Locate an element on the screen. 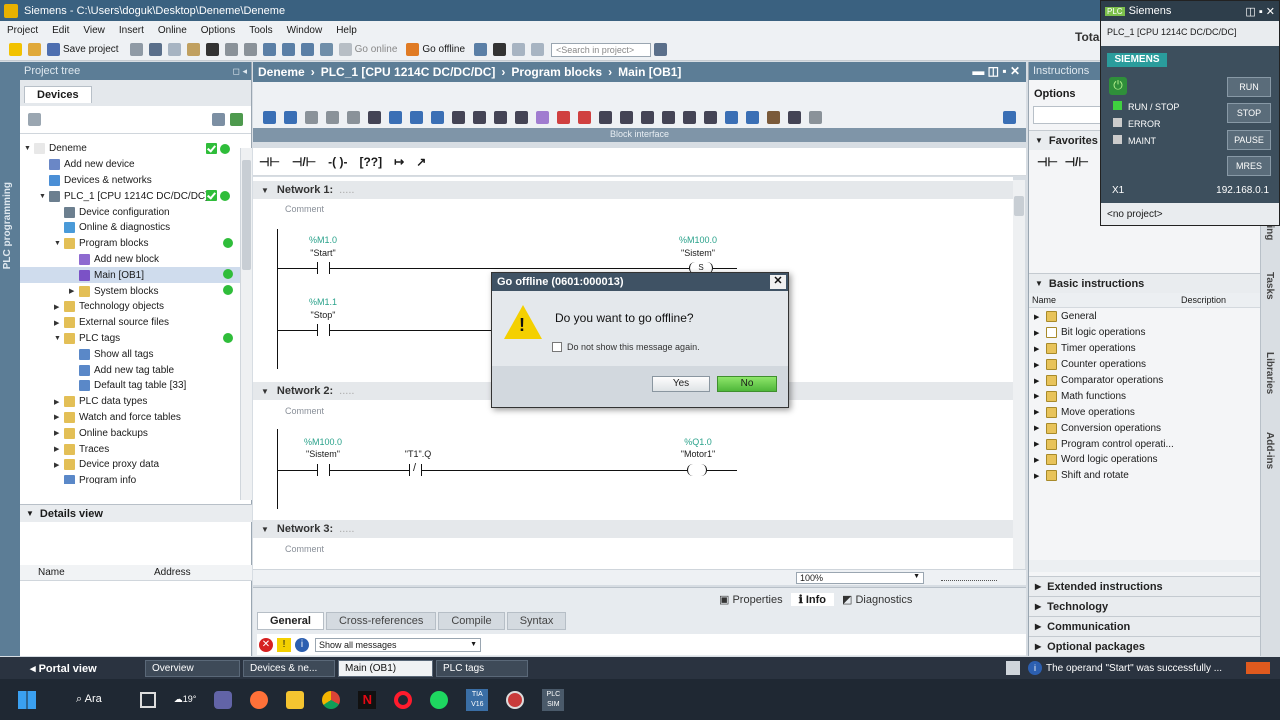 This screenshot has height=720, width=1280. stop-button: STOP is located at coordinates (1249, 113).